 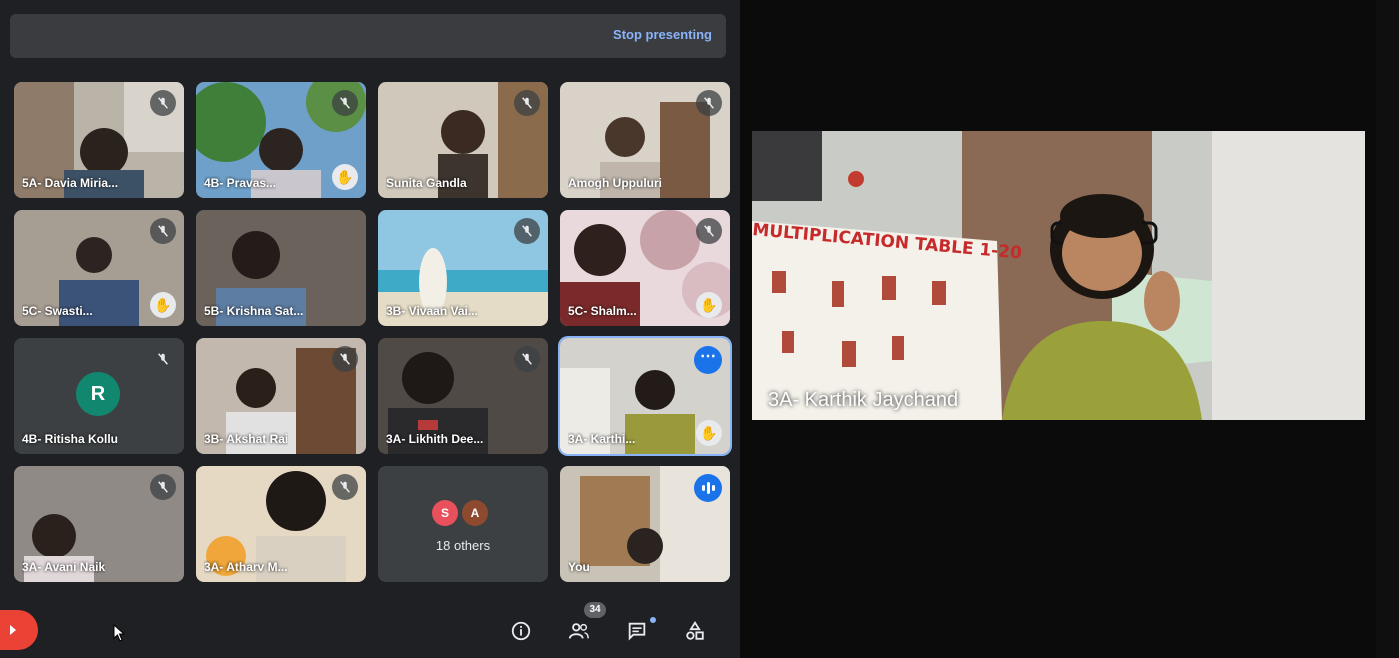 I want to click on meeting-details-icon, so click(x=521, y=631).